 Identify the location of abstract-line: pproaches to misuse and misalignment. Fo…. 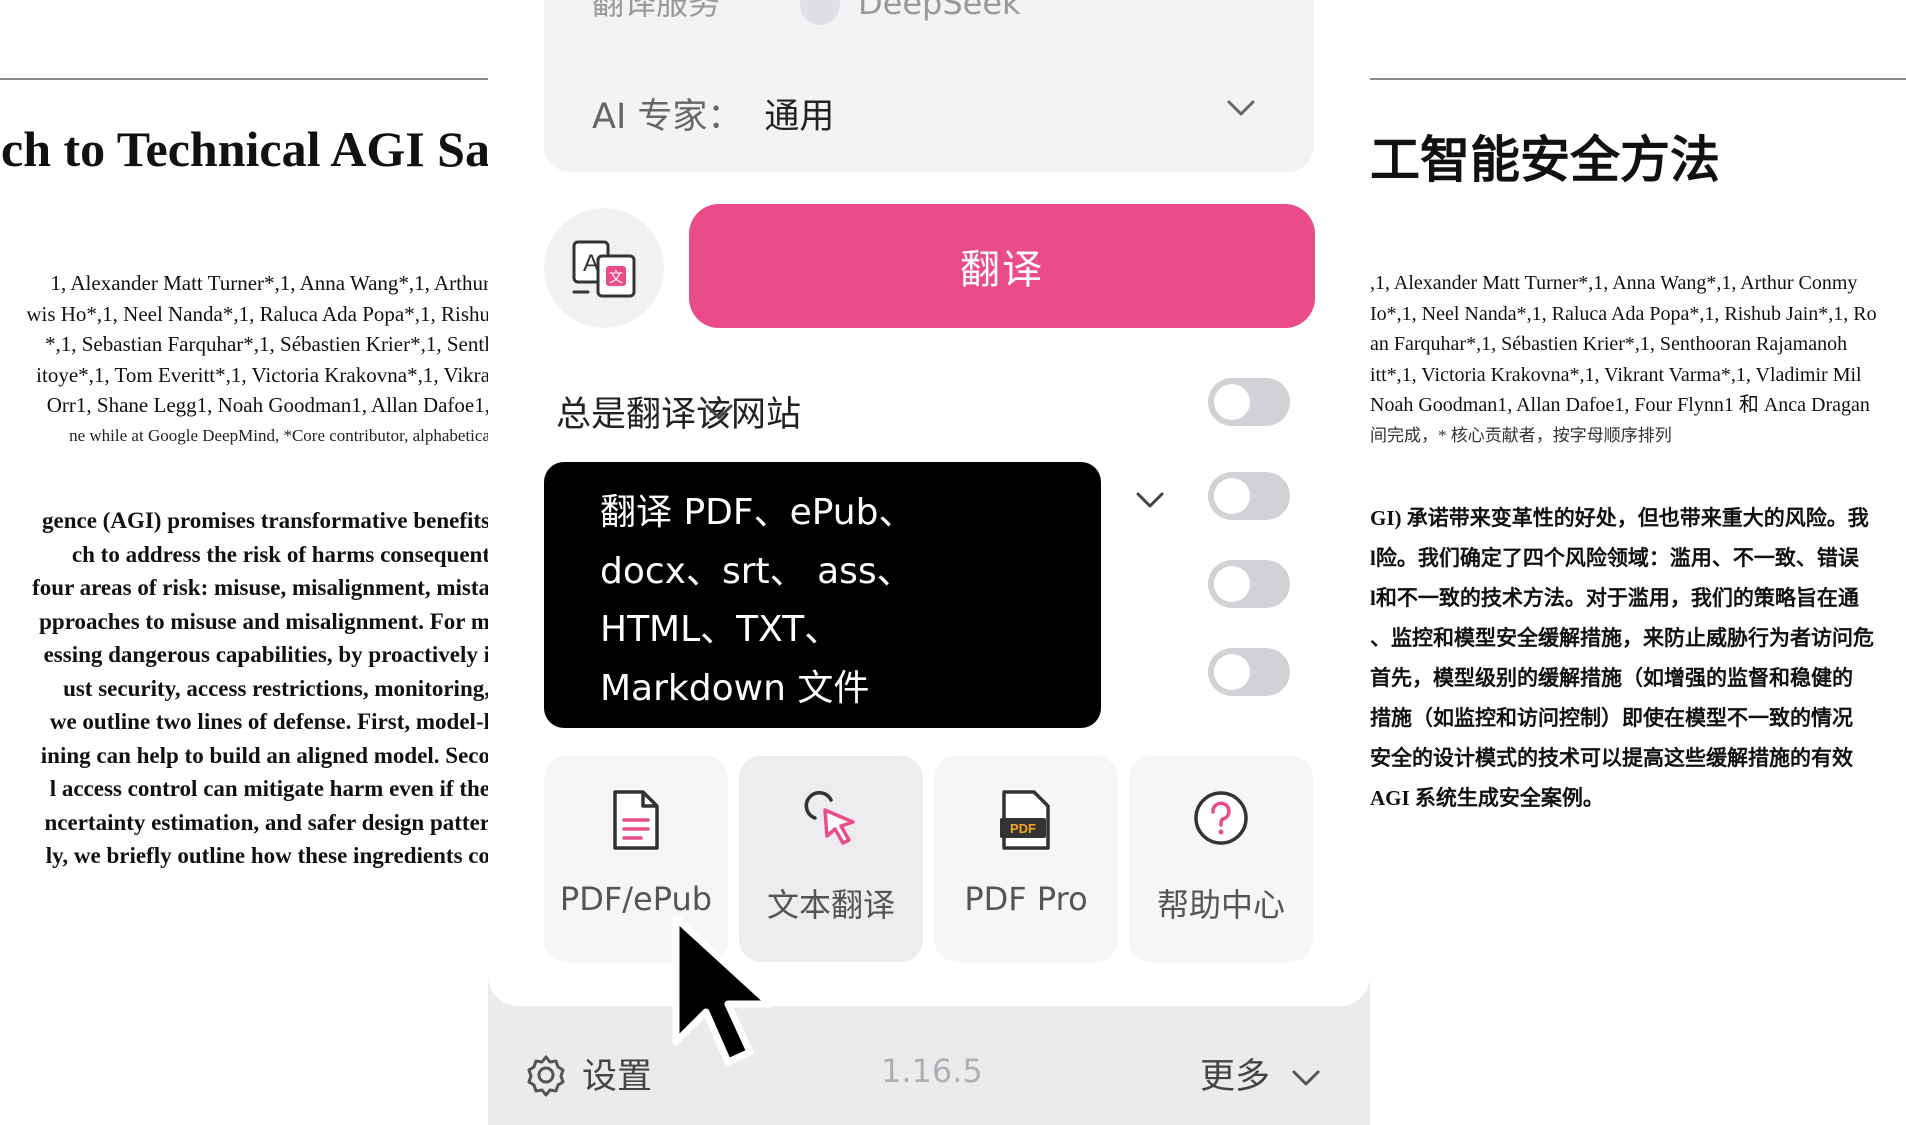
(264, 621).